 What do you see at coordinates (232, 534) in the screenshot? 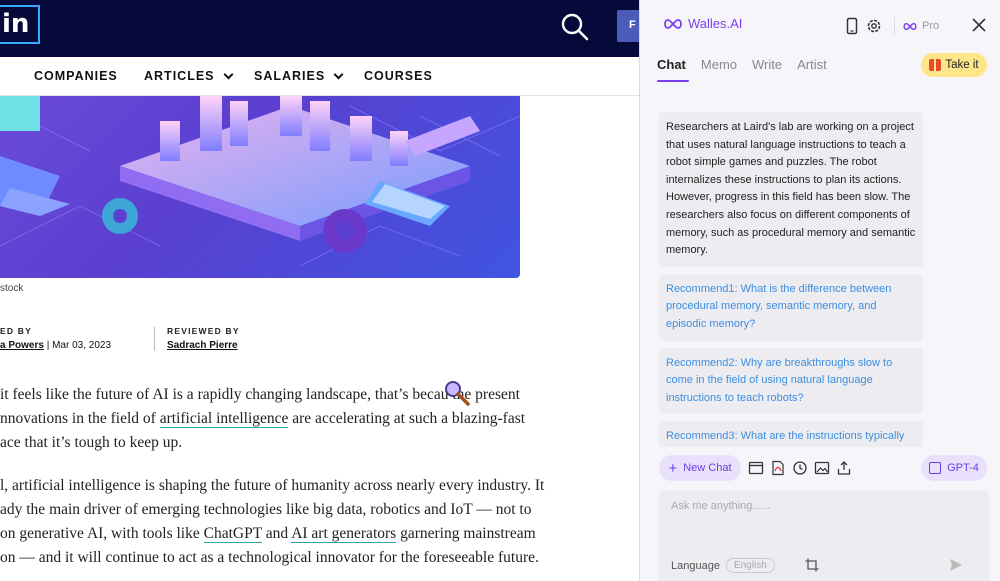
I see `link-chatgpt: ChatGPT` at bounding box center [232, 534].